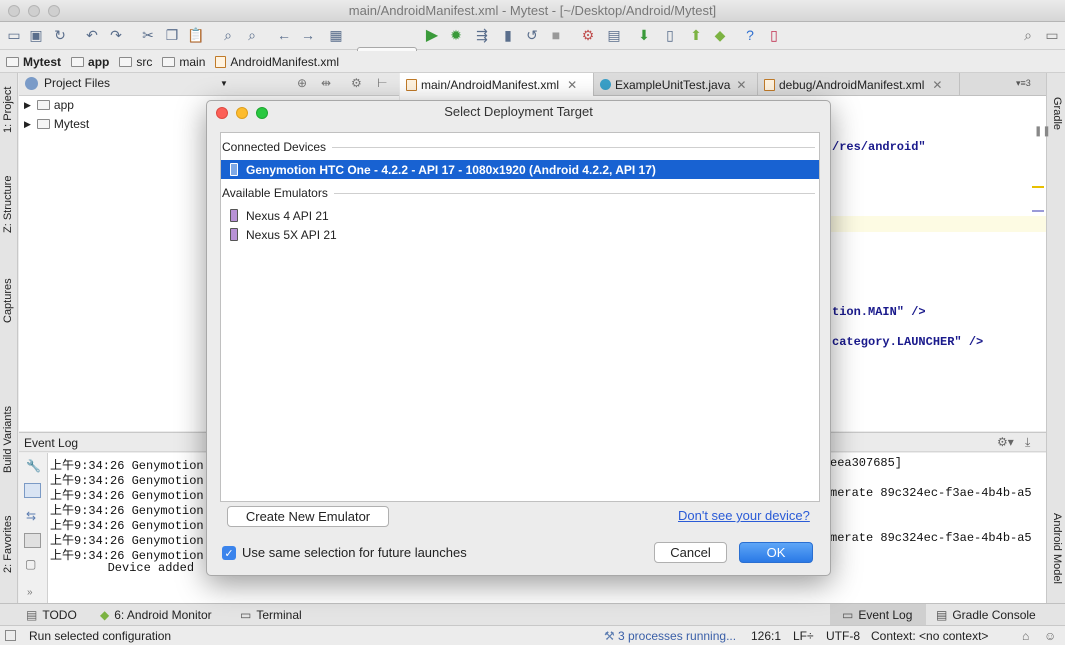 This screenshot has height=645, width=1065. Describe the element at coordinates (696, 35) in the screenshot. I see `gradle-sync-icon: ⬆` at that location.